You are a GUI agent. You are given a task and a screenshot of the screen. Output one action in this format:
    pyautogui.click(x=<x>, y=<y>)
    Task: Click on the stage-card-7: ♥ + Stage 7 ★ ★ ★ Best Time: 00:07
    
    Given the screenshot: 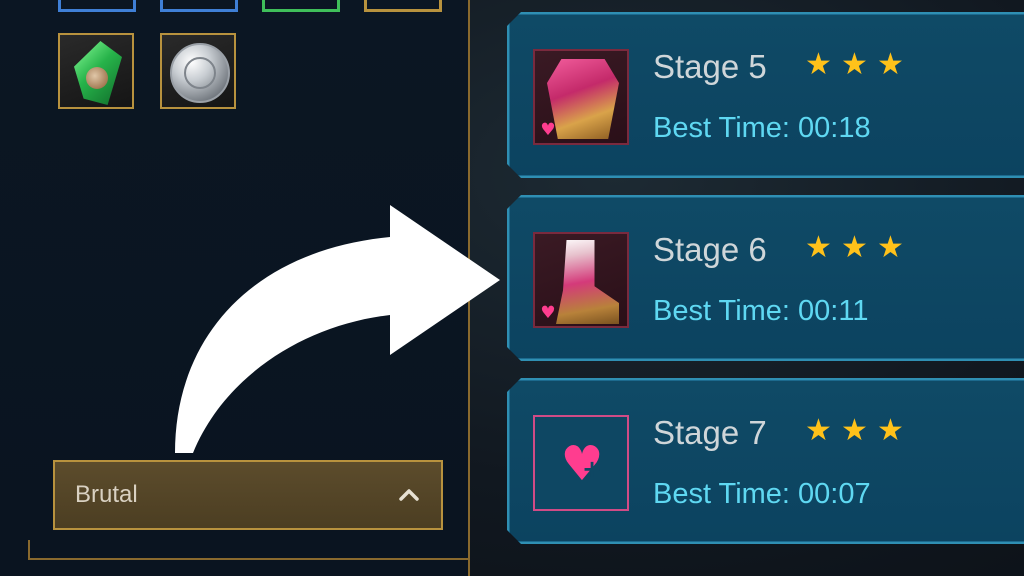 What is the action you would take?
    pyautogui.click(x=765, y=461)
    